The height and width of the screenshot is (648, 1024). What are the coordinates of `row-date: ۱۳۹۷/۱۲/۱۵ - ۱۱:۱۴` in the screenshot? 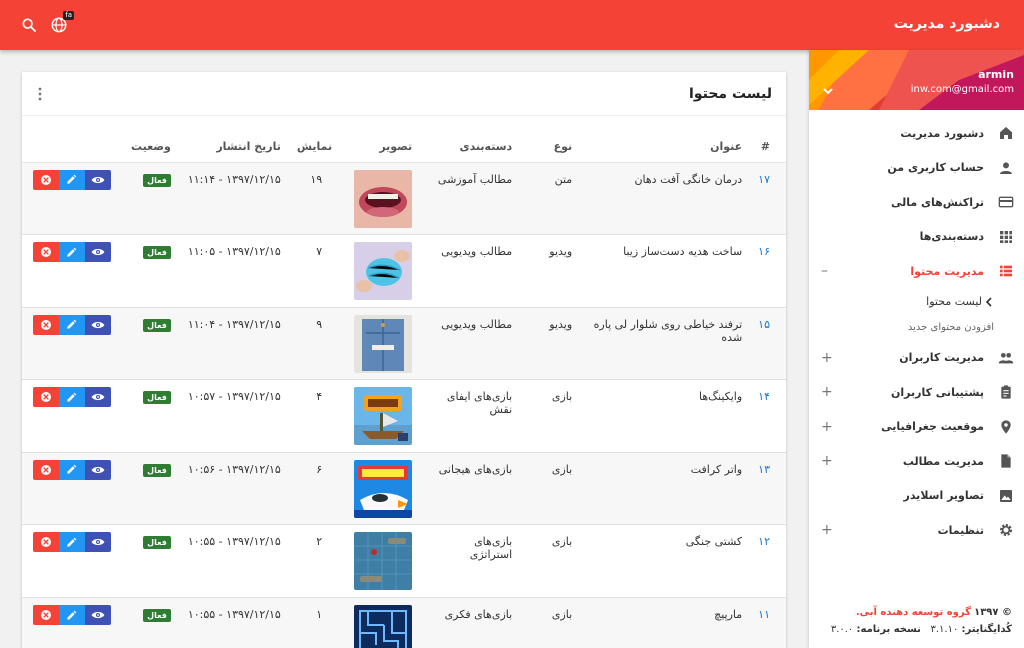 It's located at (234, 179).